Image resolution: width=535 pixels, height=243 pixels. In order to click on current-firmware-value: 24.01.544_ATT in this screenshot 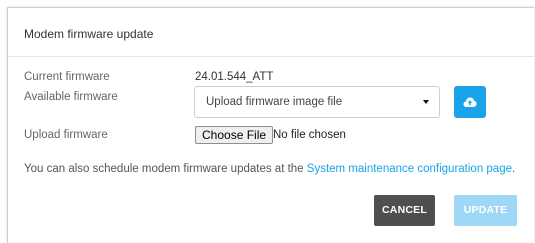, I will do `click(234, 77)`.